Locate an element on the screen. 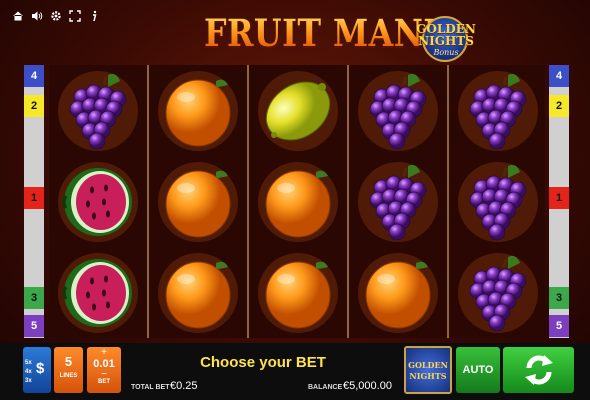 This screenshot has width=590, height=400. spin-arrows-icon is located at coordinates (538, 370).